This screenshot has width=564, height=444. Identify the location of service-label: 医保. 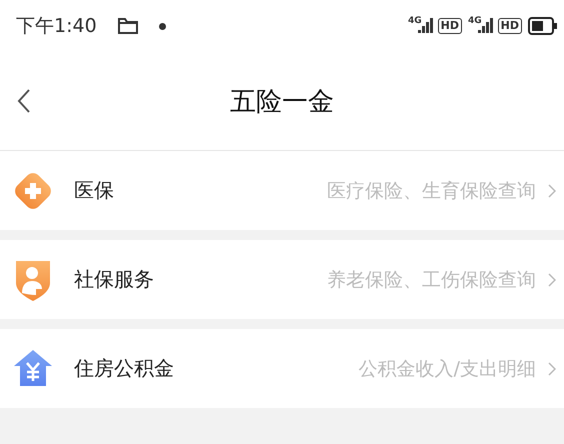
(94, 190).